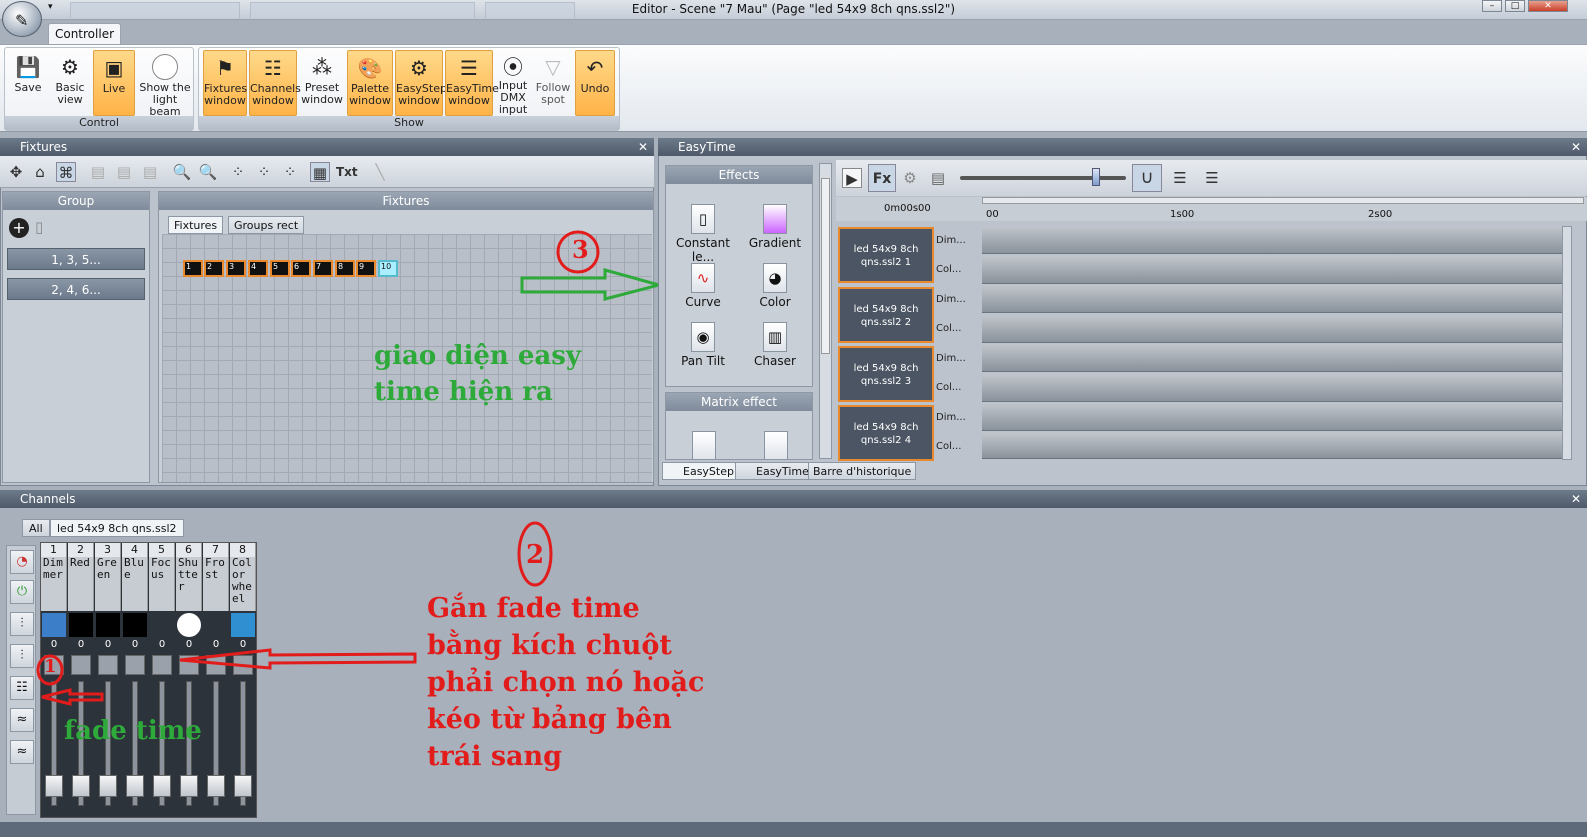 The width and height of the screenshot is (1587, 837). Describe the element at coordinates (938, 178) in the screenshot. I see `settings-icon: ▤` at that location.